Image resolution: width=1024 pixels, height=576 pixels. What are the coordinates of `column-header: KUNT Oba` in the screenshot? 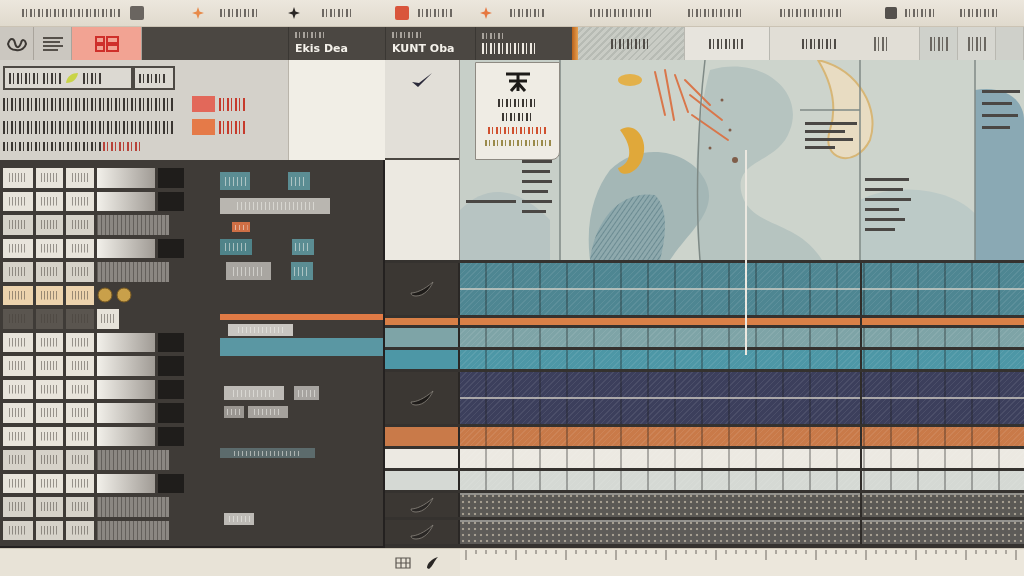 It's located at (424, 48).